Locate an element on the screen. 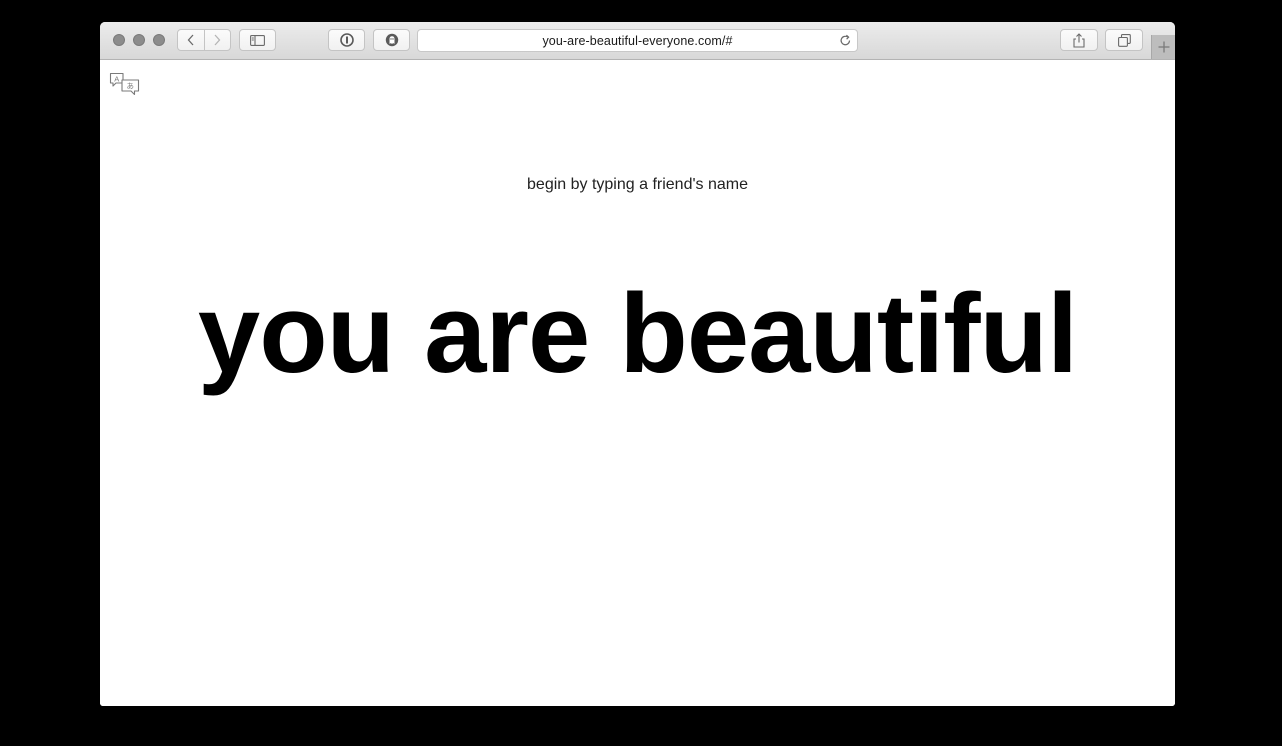 The width and height of the screenshot is (1282, 746). browser-toolbar: you-are-beautiful-everyone.com/# is located at coordinates (637, 41).